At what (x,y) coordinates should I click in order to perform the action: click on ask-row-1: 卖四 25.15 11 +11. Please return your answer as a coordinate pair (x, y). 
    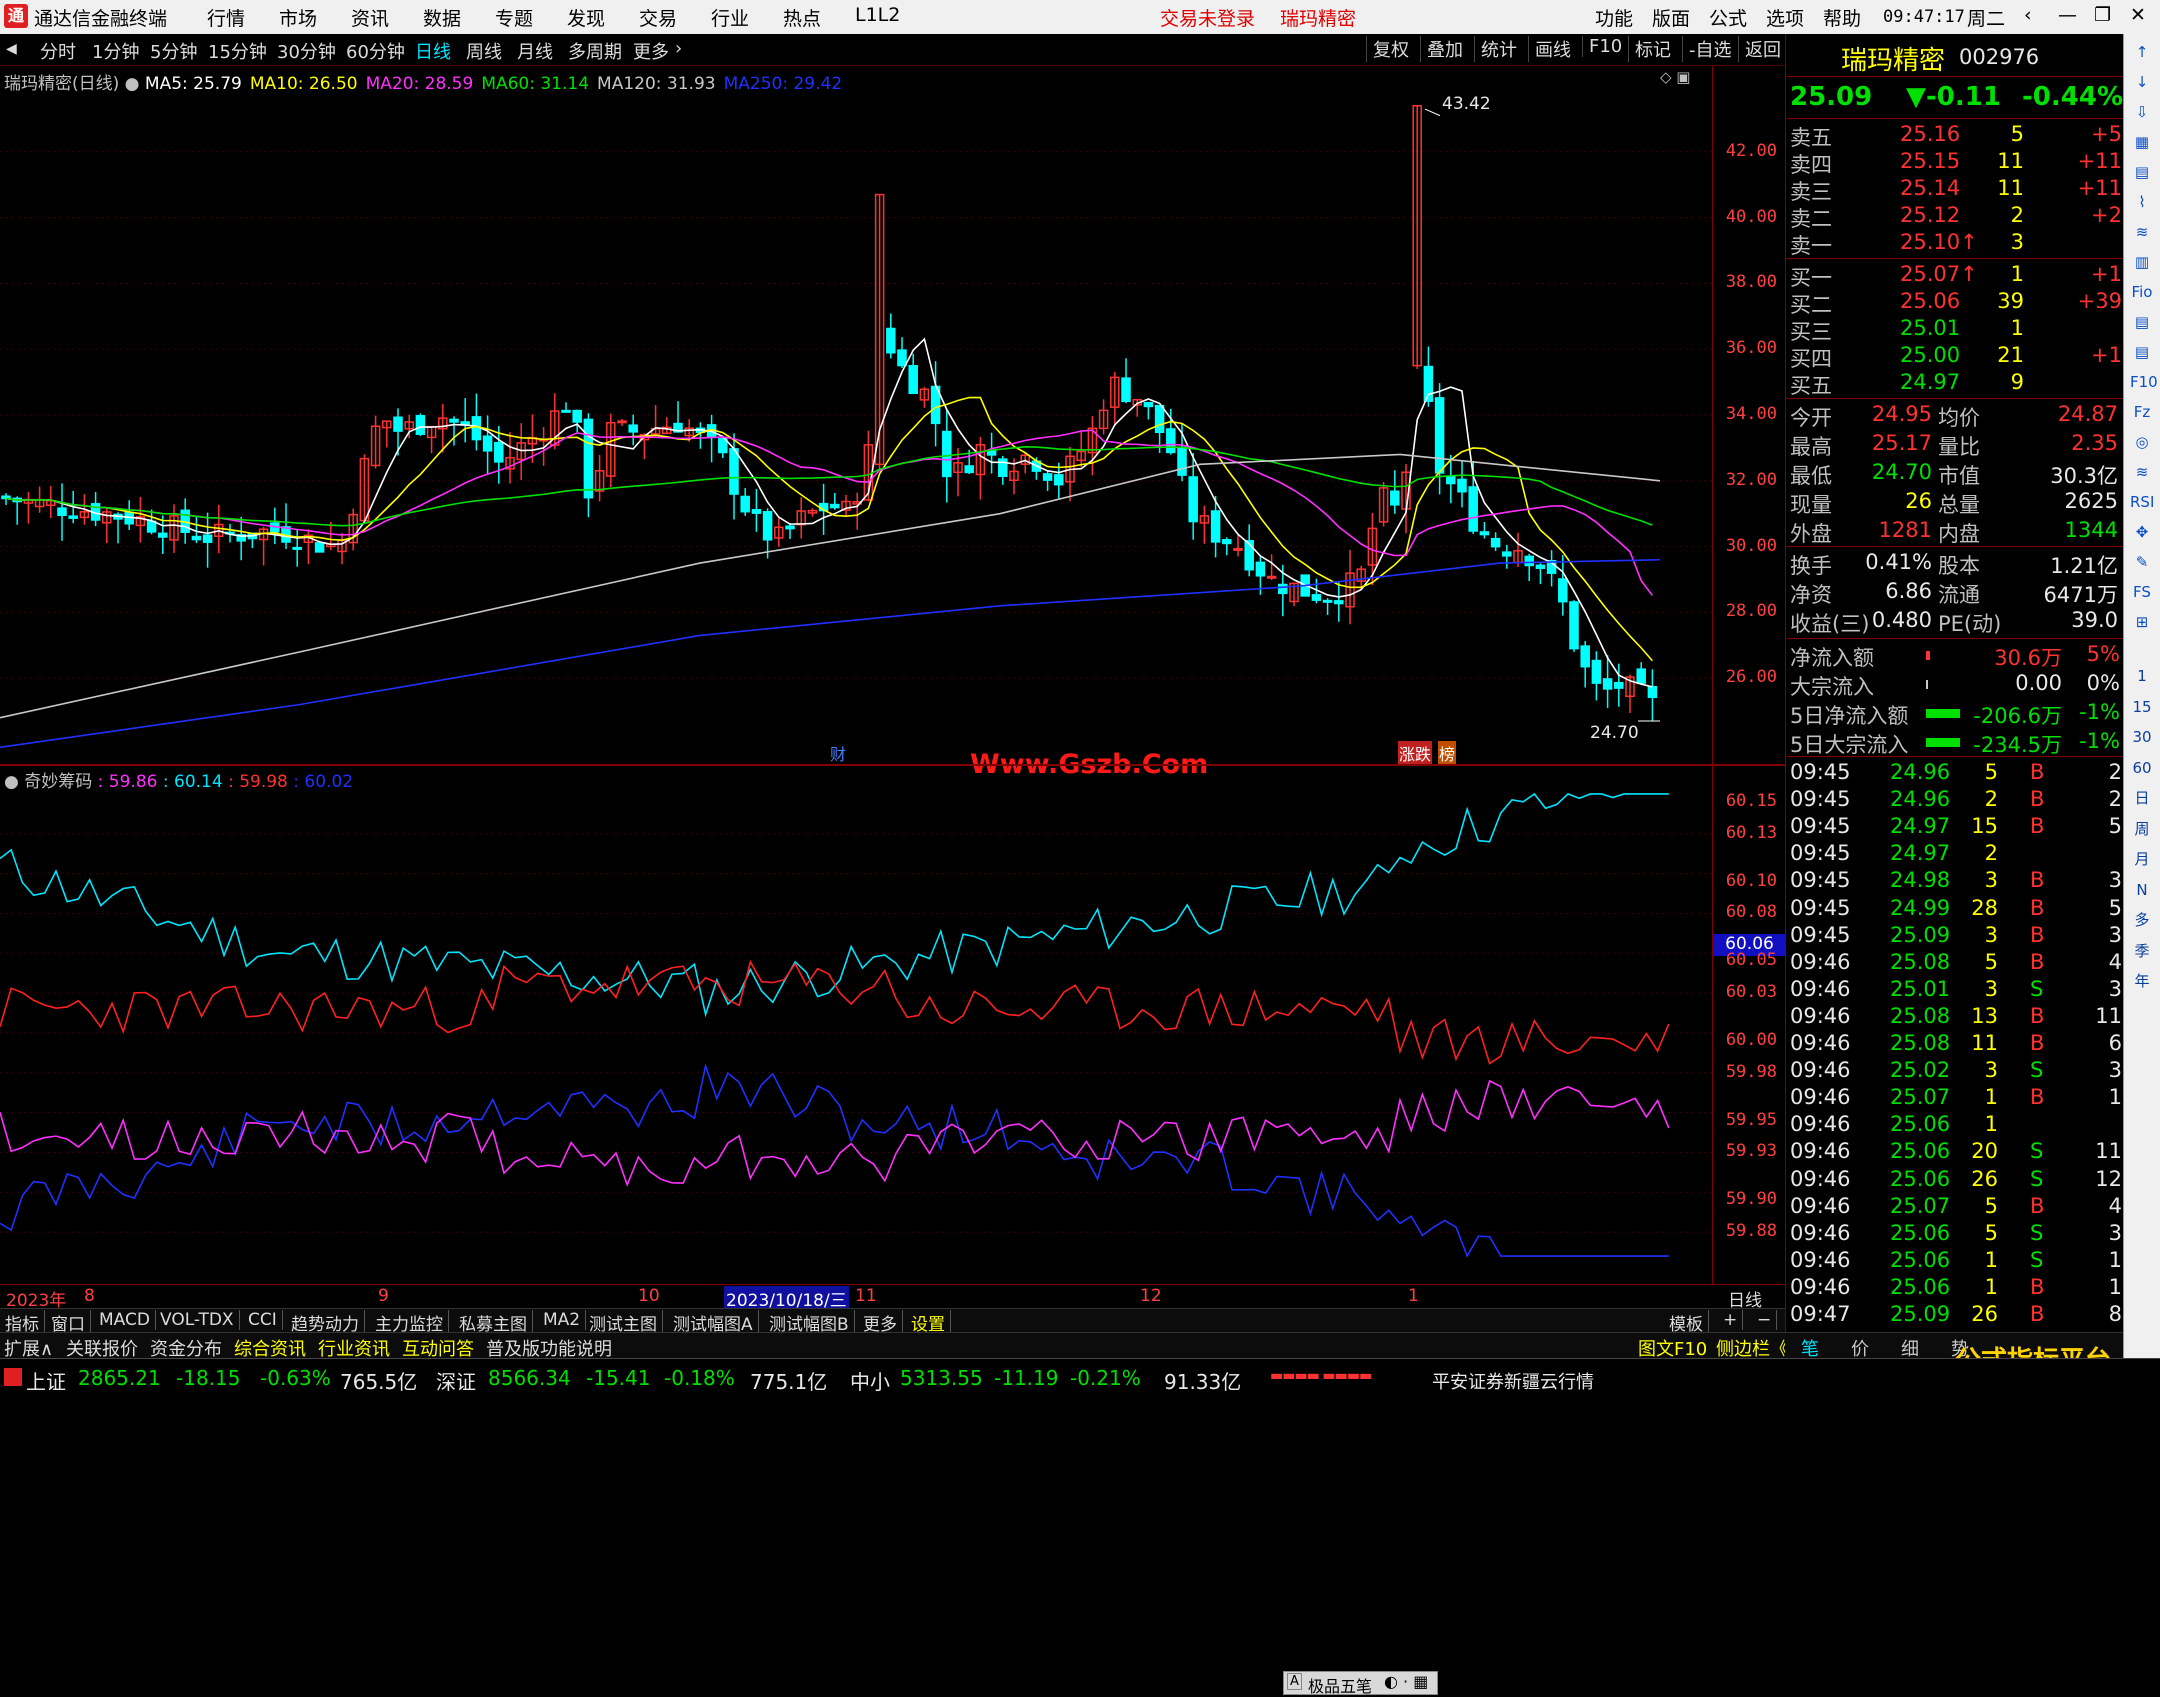
    Looking at the image, I should click on (1955, 163).